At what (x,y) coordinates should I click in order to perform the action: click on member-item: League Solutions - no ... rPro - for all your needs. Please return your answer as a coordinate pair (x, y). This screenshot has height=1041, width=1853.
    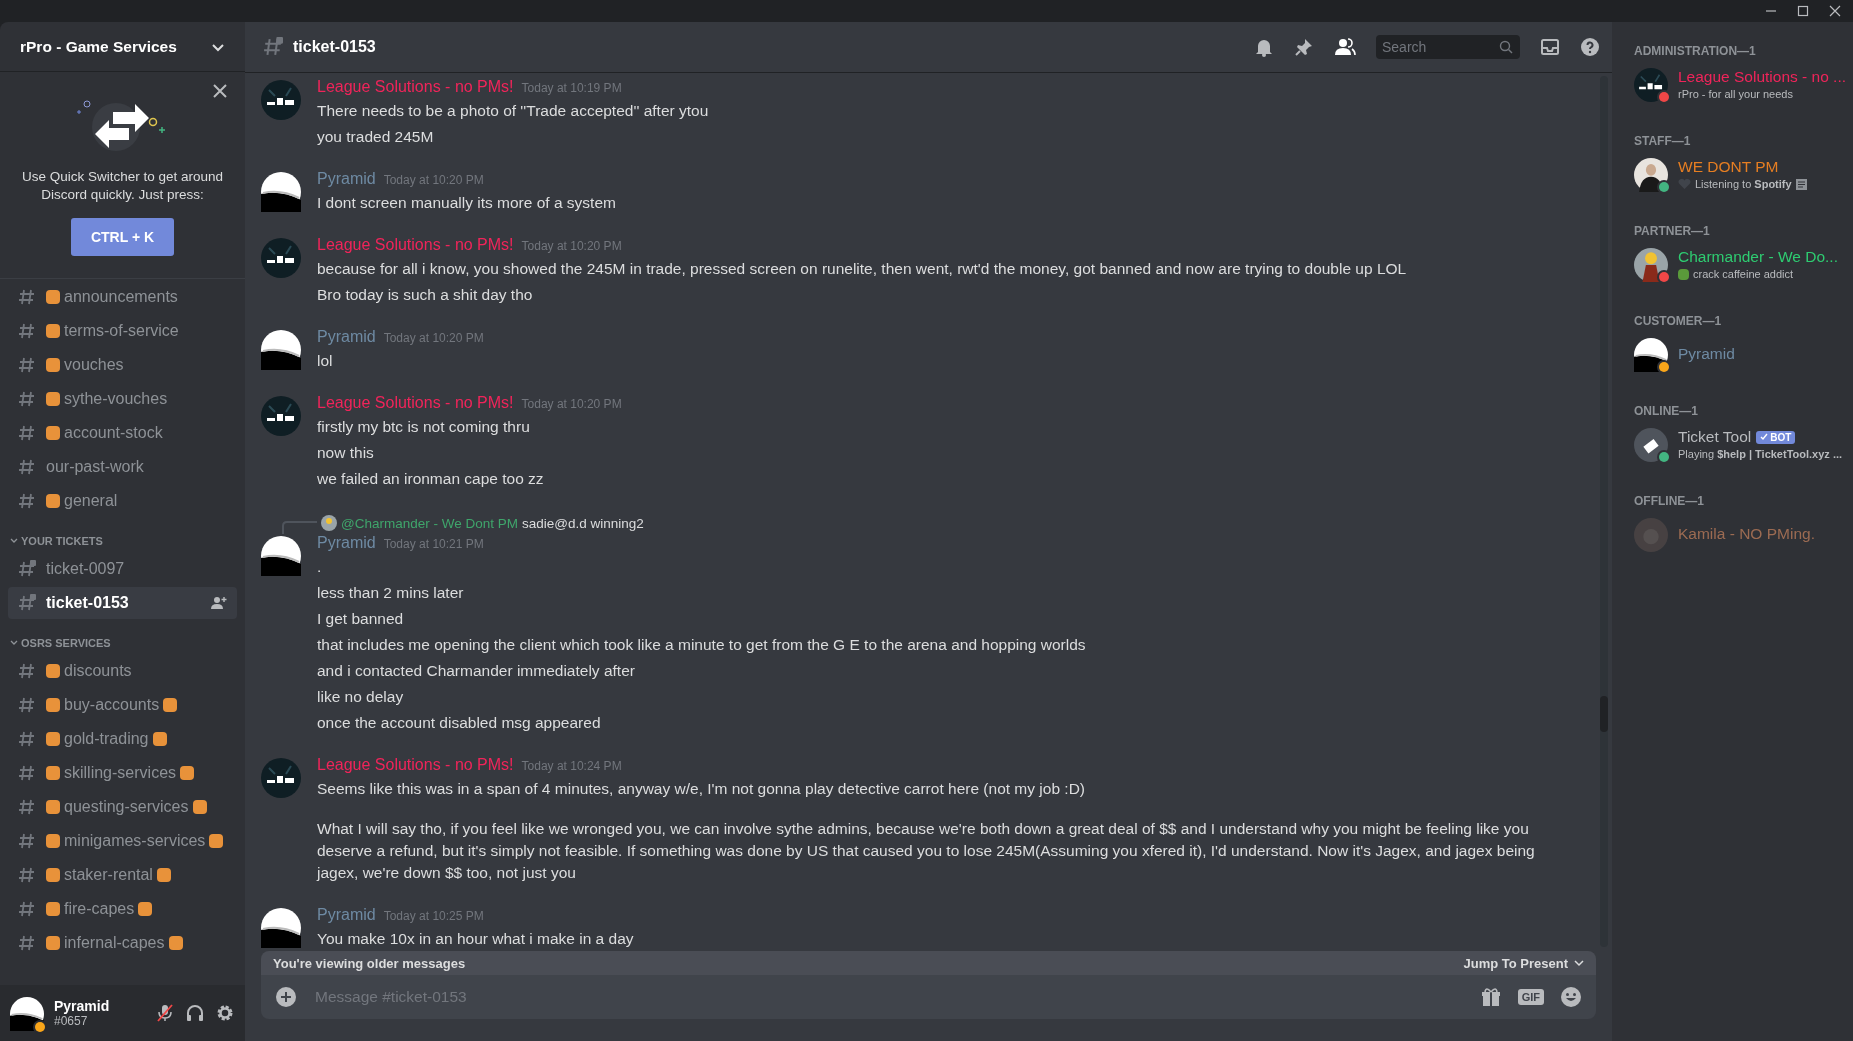
    Looking at the image, I should click on (1728, 84).